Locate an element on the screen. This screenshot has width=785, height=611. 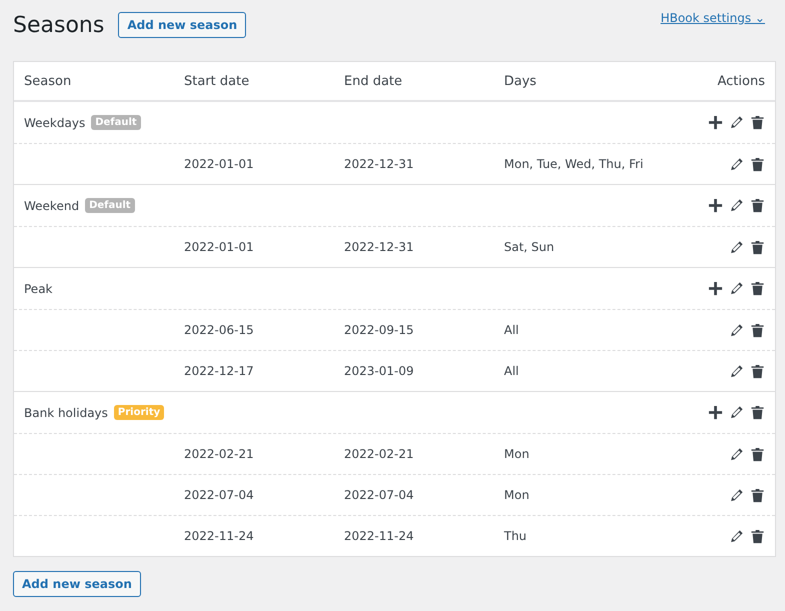
days-cell-text: Thu is located at coordinates (516, 536).